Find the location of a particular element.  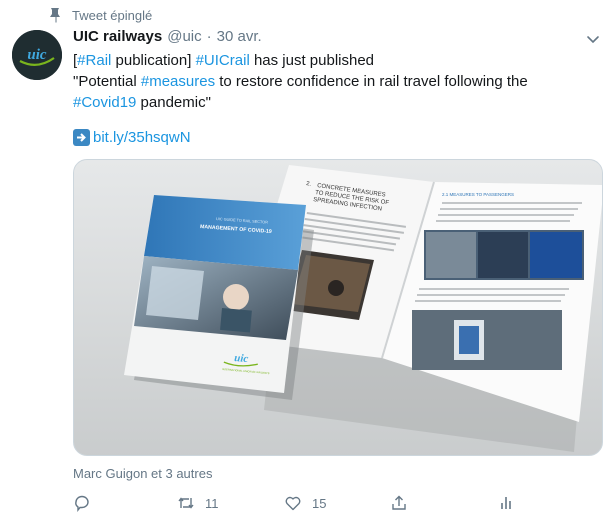

arrow-right-icon is located at coordinates (81, 137).